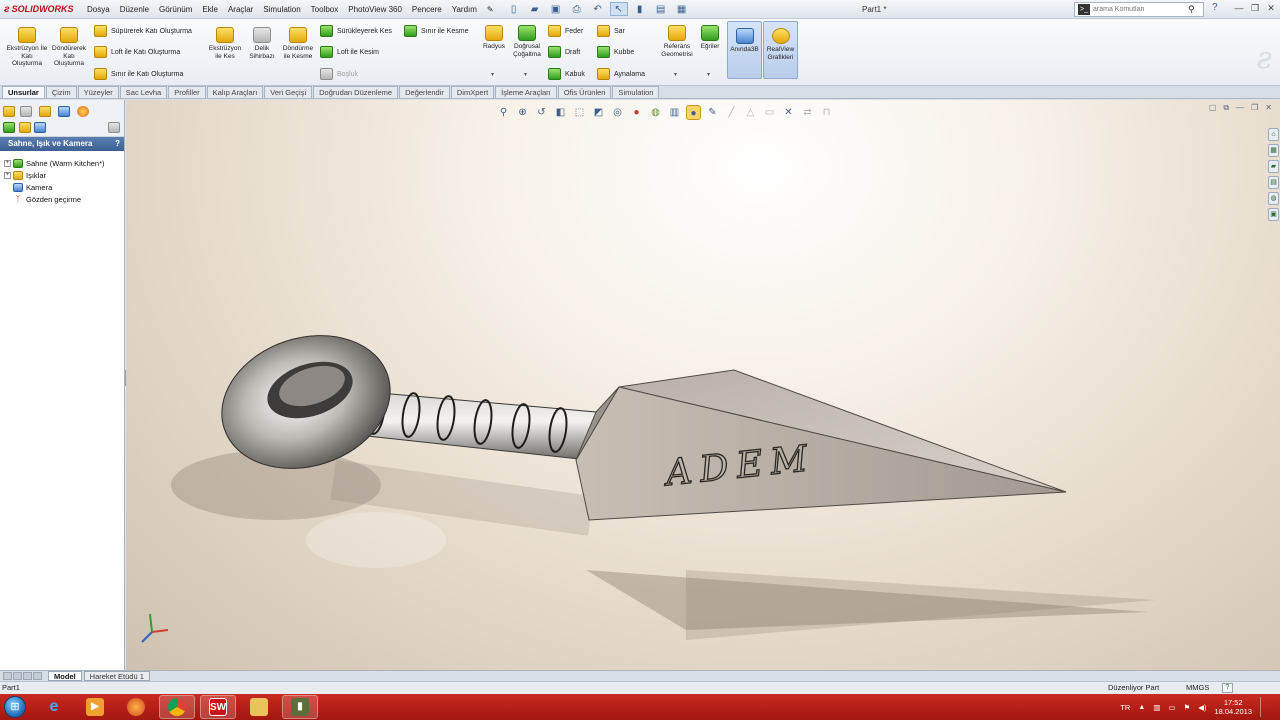 This screenshot has height=720, width=1280. What do you see at coordinates (235, 92) in the screenshot?
I see `tab-mold-tools: Kalıp Araçları` at bounding box center [235, 92].